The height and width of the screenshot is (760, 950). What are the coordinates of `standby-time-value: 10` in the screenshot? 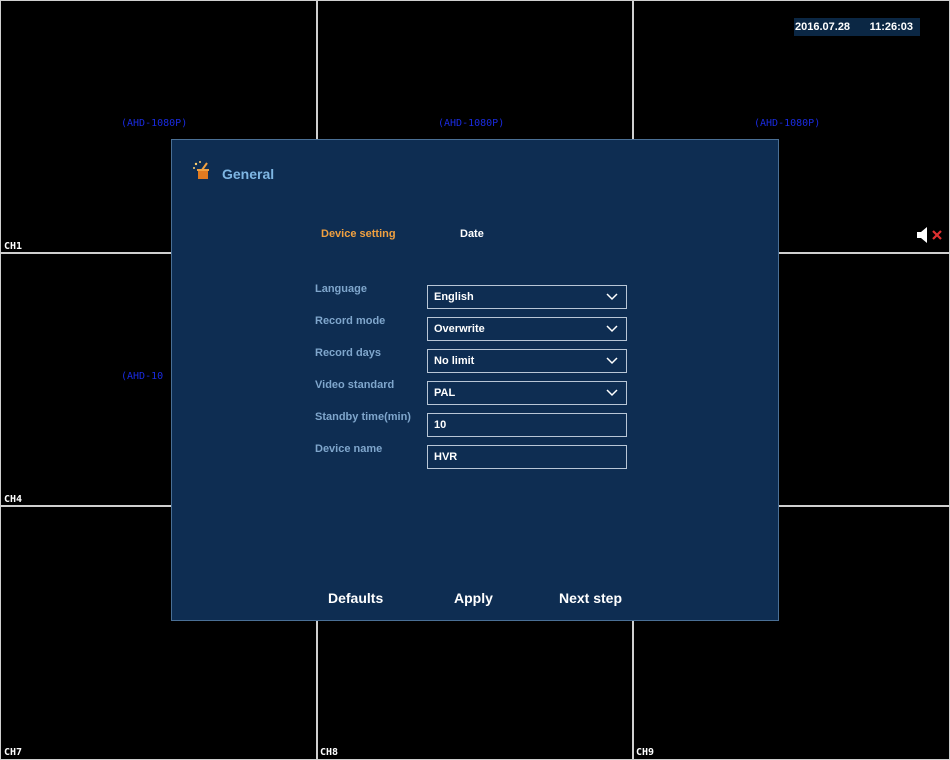 It's located at (440, 425).